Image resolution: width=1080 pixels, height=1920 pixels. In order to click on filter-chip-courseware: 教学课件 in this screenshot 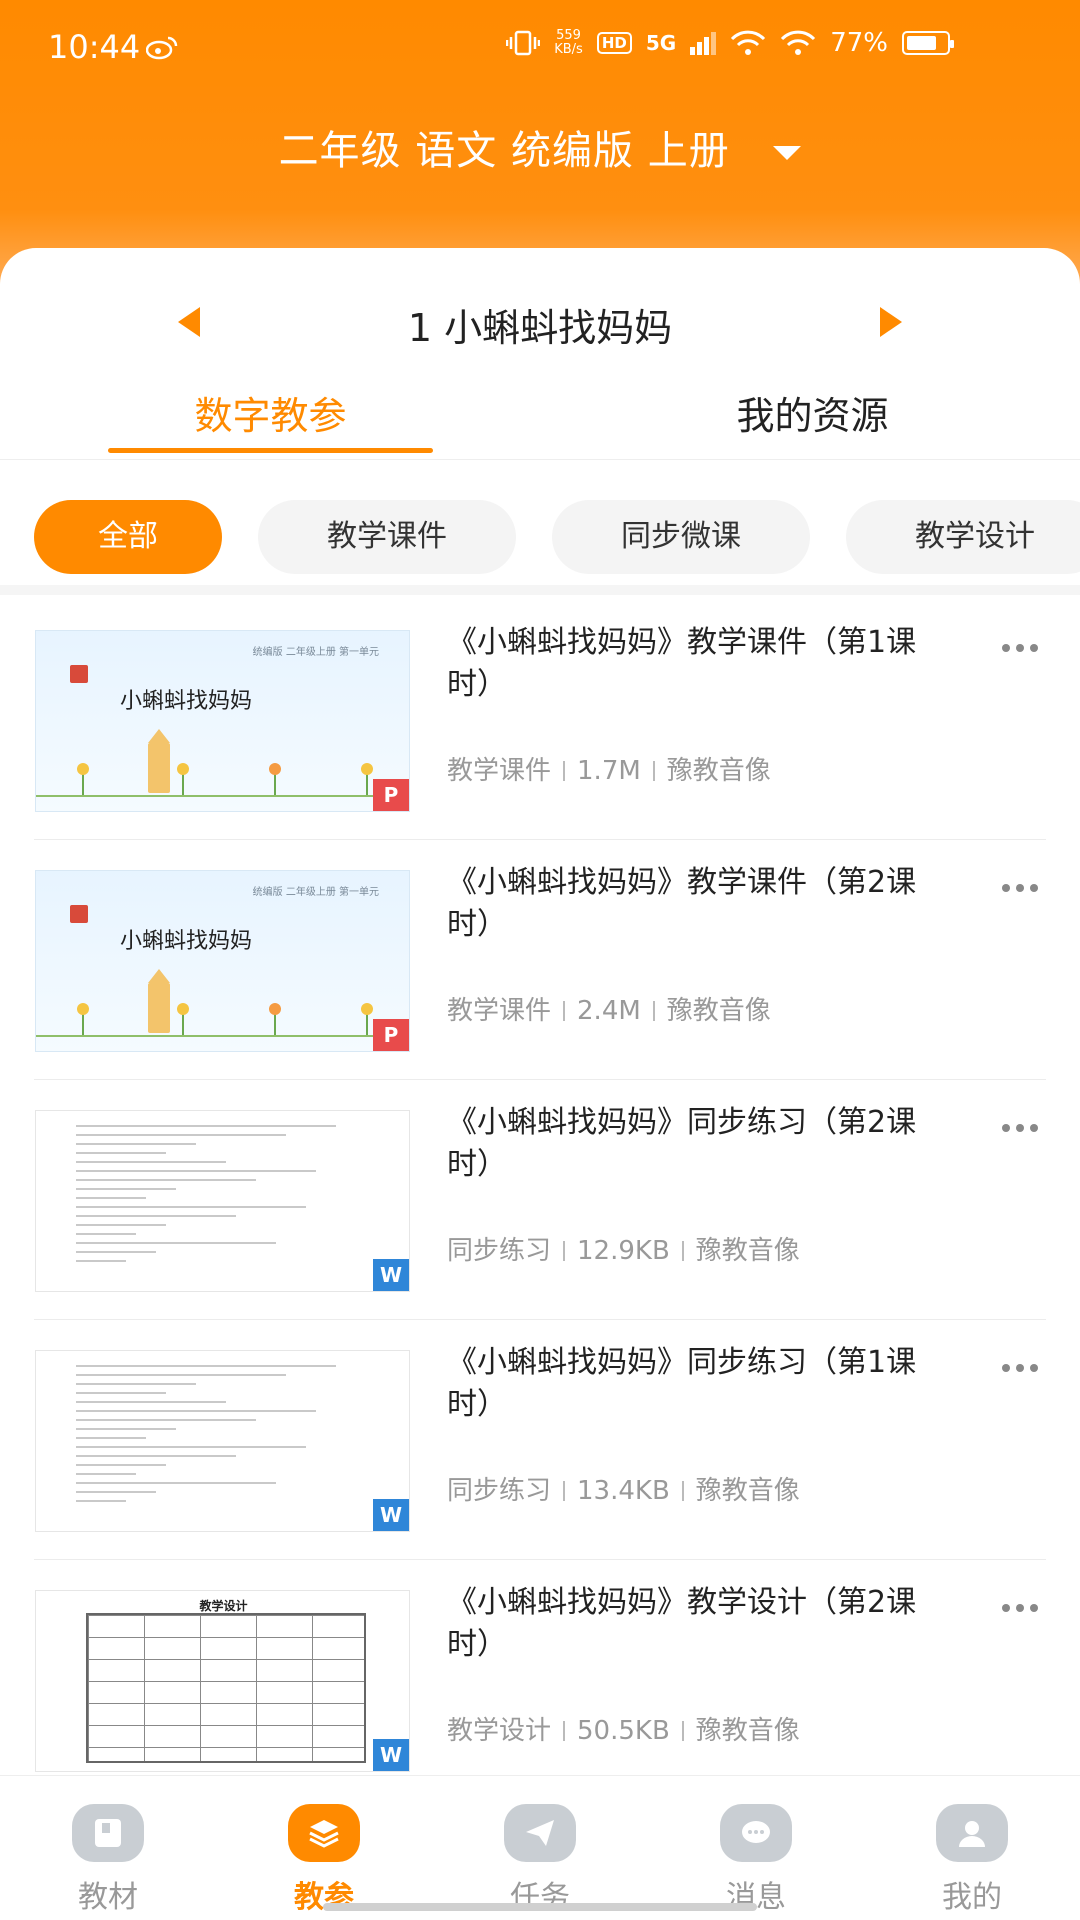, I will do `click(387, 537)`.